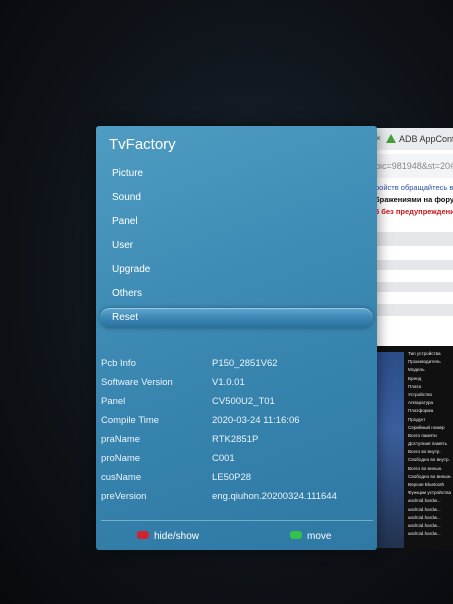  What do you see at coordinates (274, 496) in the screenshot?
I see `info-value: eng.qiuhon.20200324.111644` at bounding box center [274, 496].